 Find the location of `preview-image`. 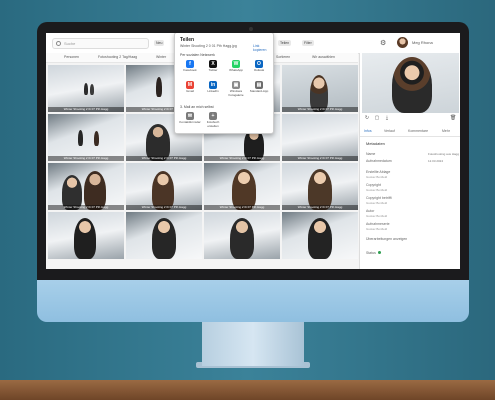

preview-image is located at coordinates (410, 83).